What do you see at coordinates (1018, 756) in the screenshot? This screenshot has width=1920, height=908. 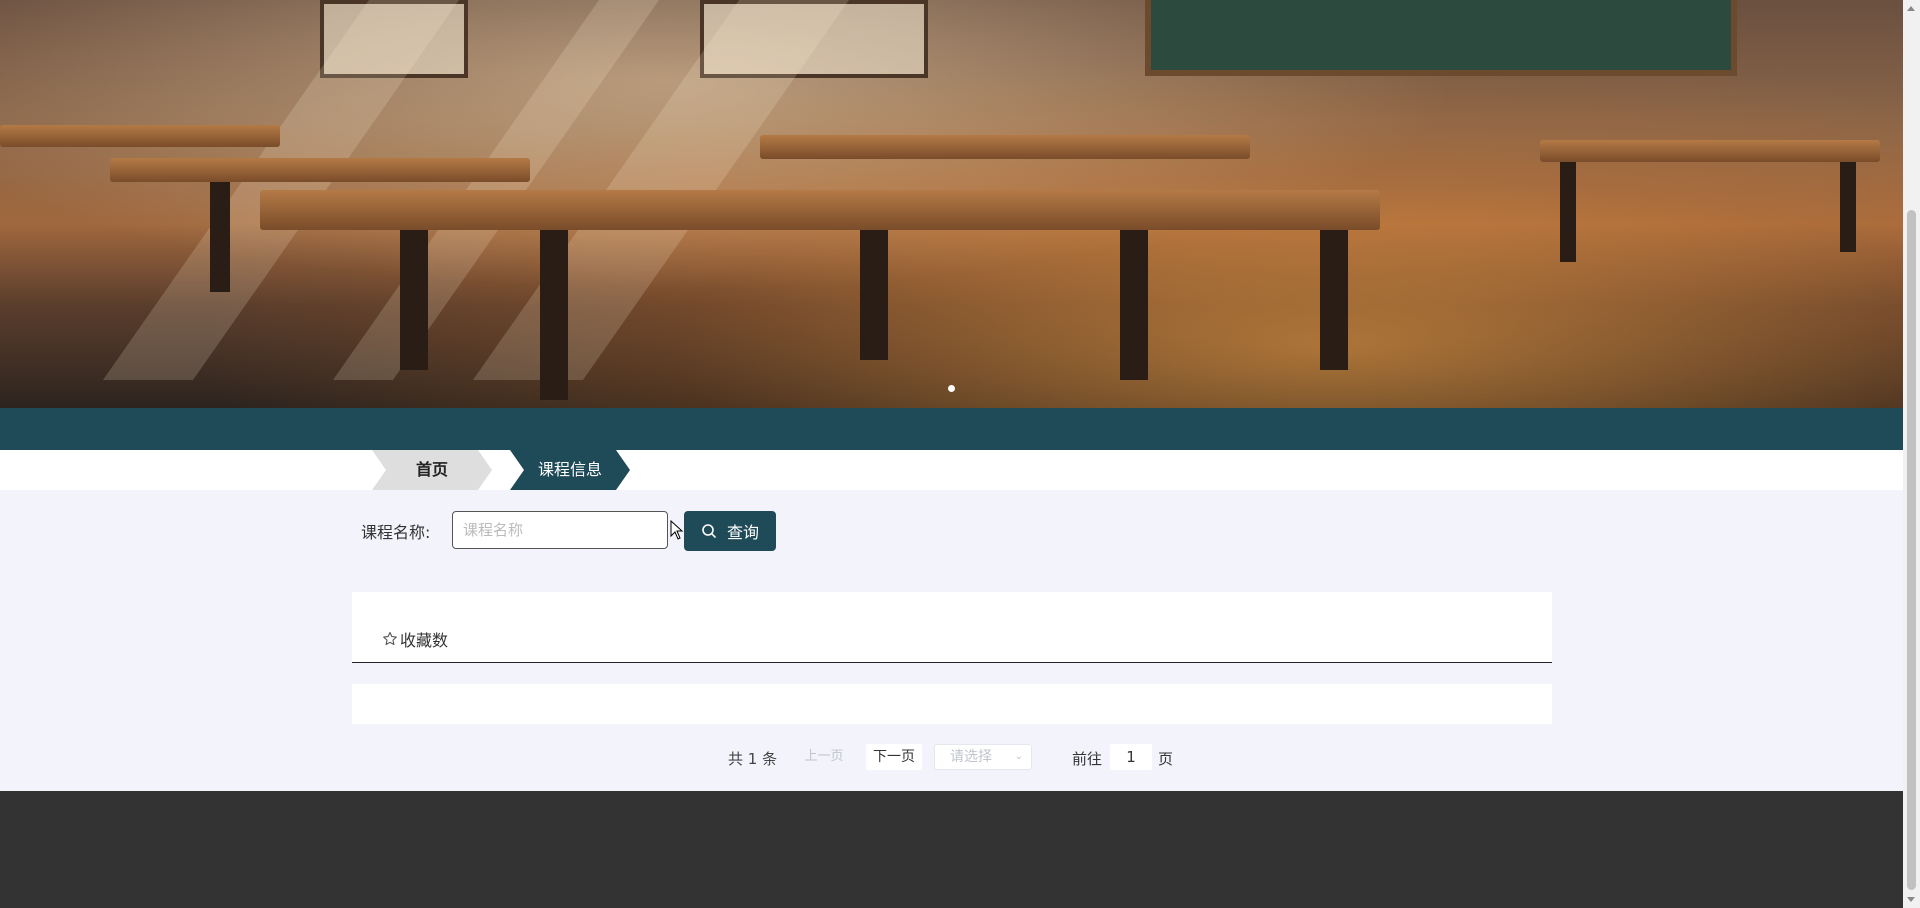 I see `chevron-down-icon: ⌄` at bounding box center [1018, 756].